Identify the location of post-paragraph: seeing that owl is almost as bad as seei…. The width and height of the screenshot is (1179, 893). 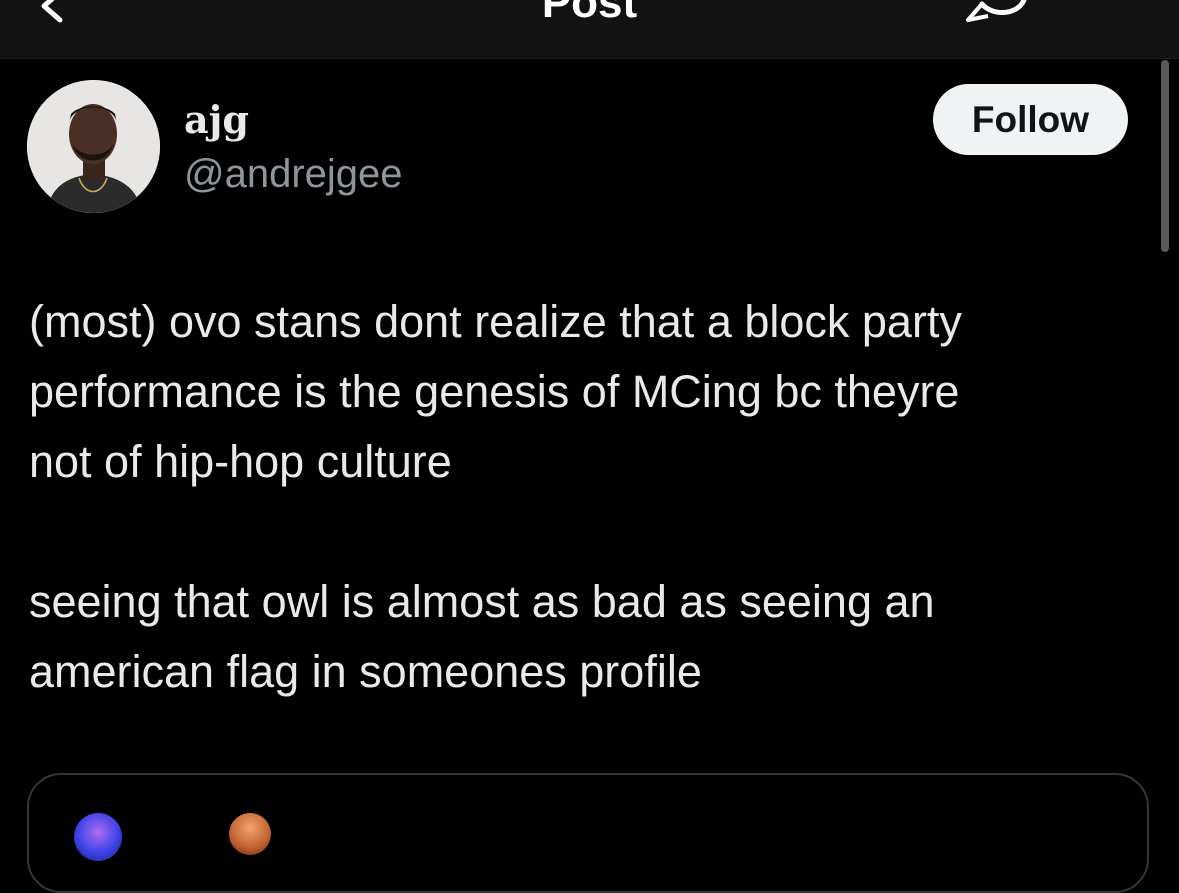
(482, 636).